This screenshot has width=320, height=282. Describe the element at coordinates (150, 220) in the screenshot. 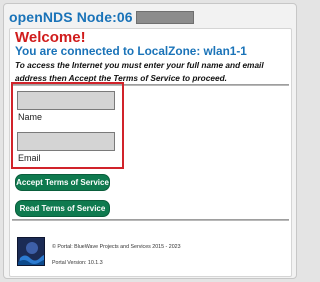

I see `divider-bottom` at that location.